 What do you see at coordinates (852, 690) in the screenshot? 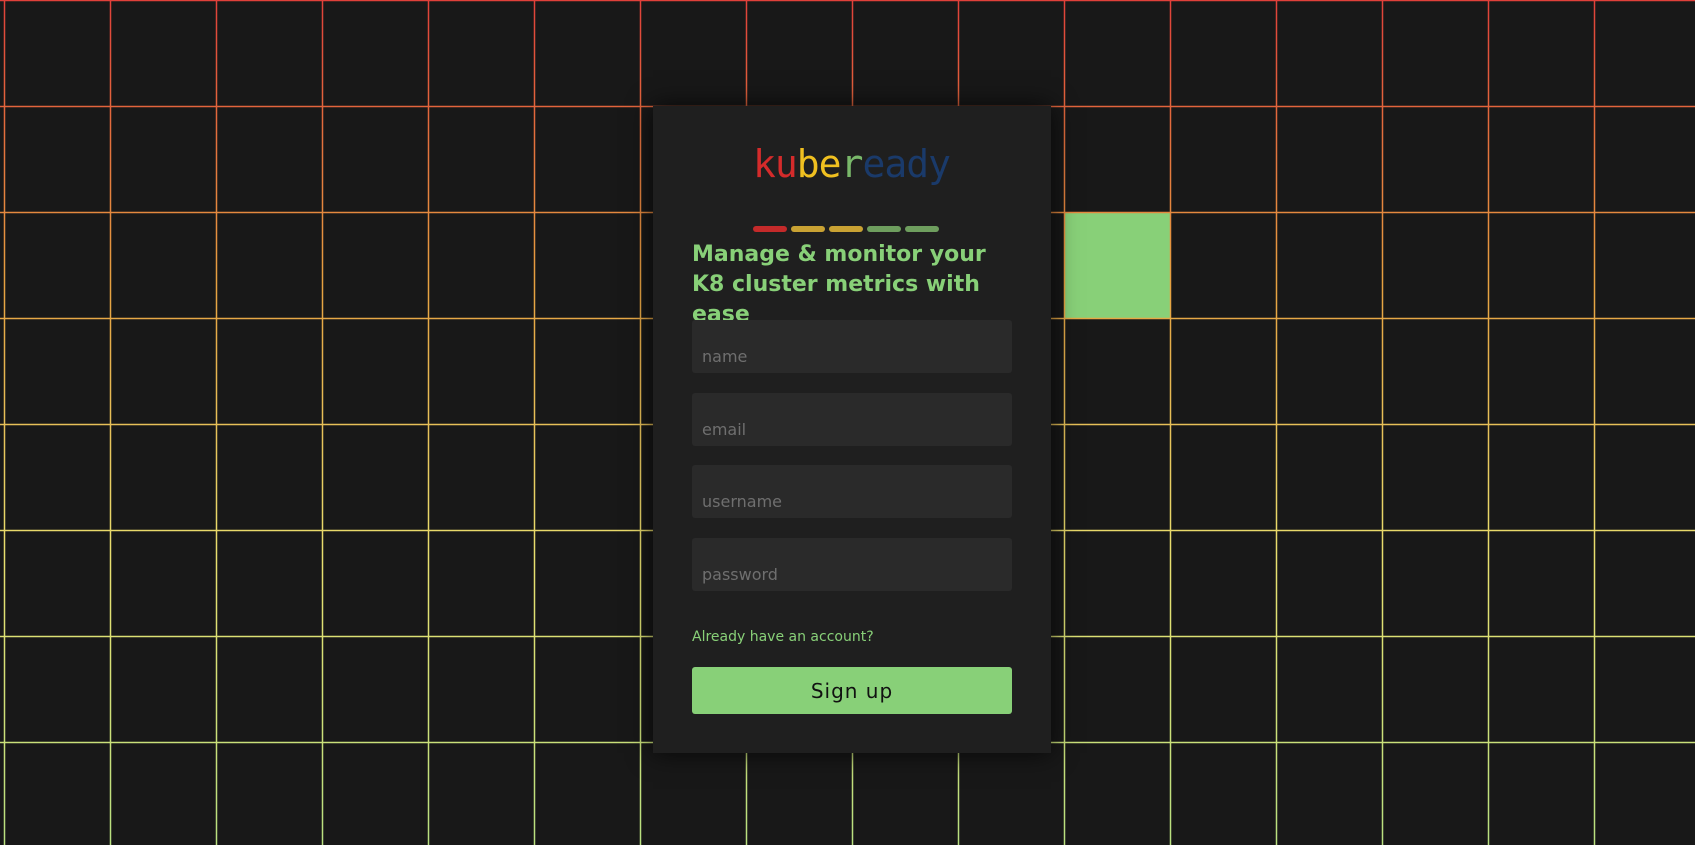
I see `signup-button: Sign up` at bounding box center [852, 690].